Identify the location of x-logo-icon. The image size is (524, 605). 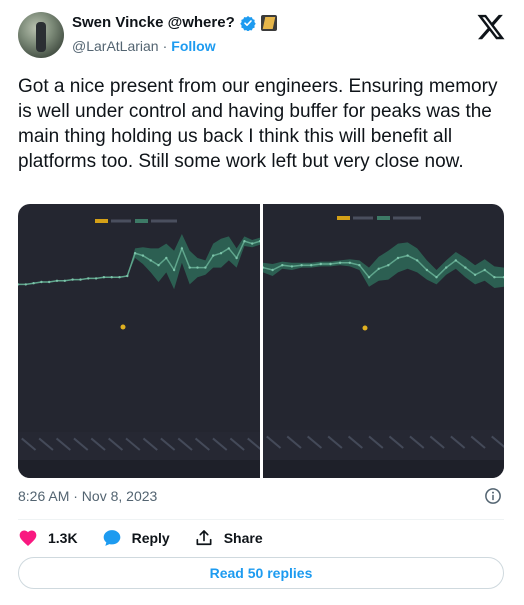
(491, 27).